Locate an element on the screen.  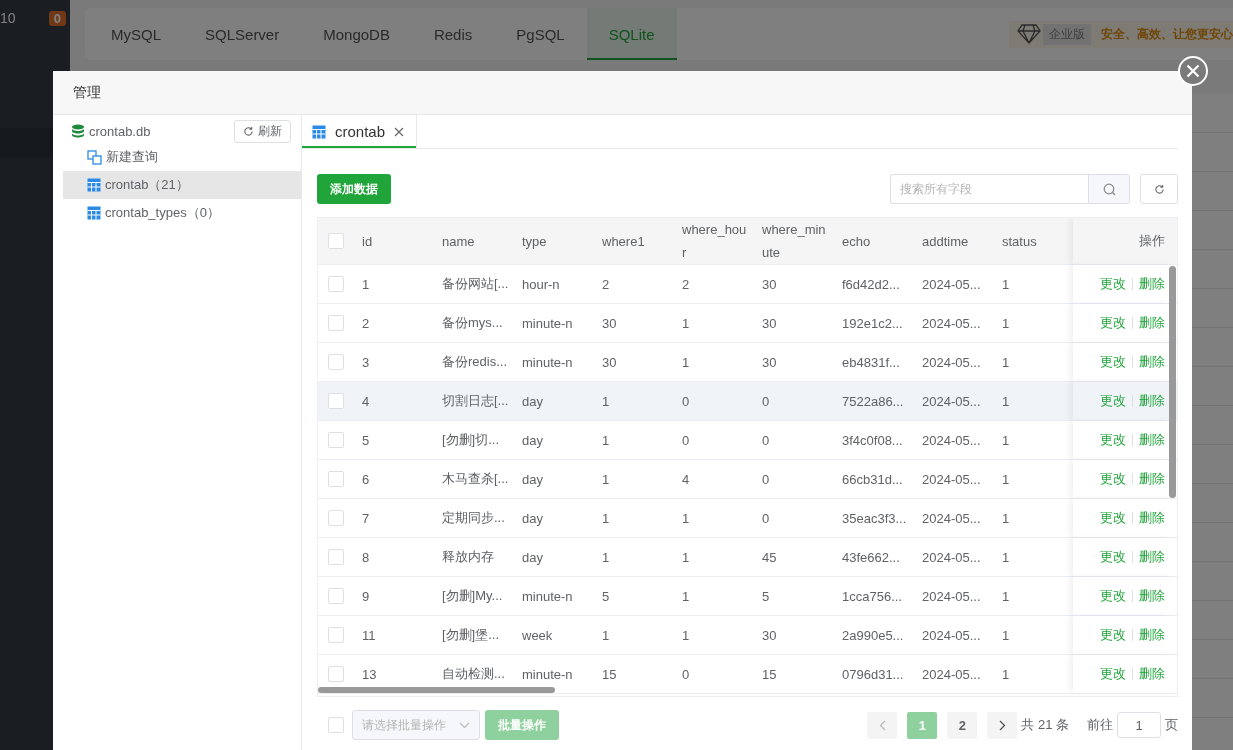
goto-label: 前往 is located at coordinates (1100, 725).